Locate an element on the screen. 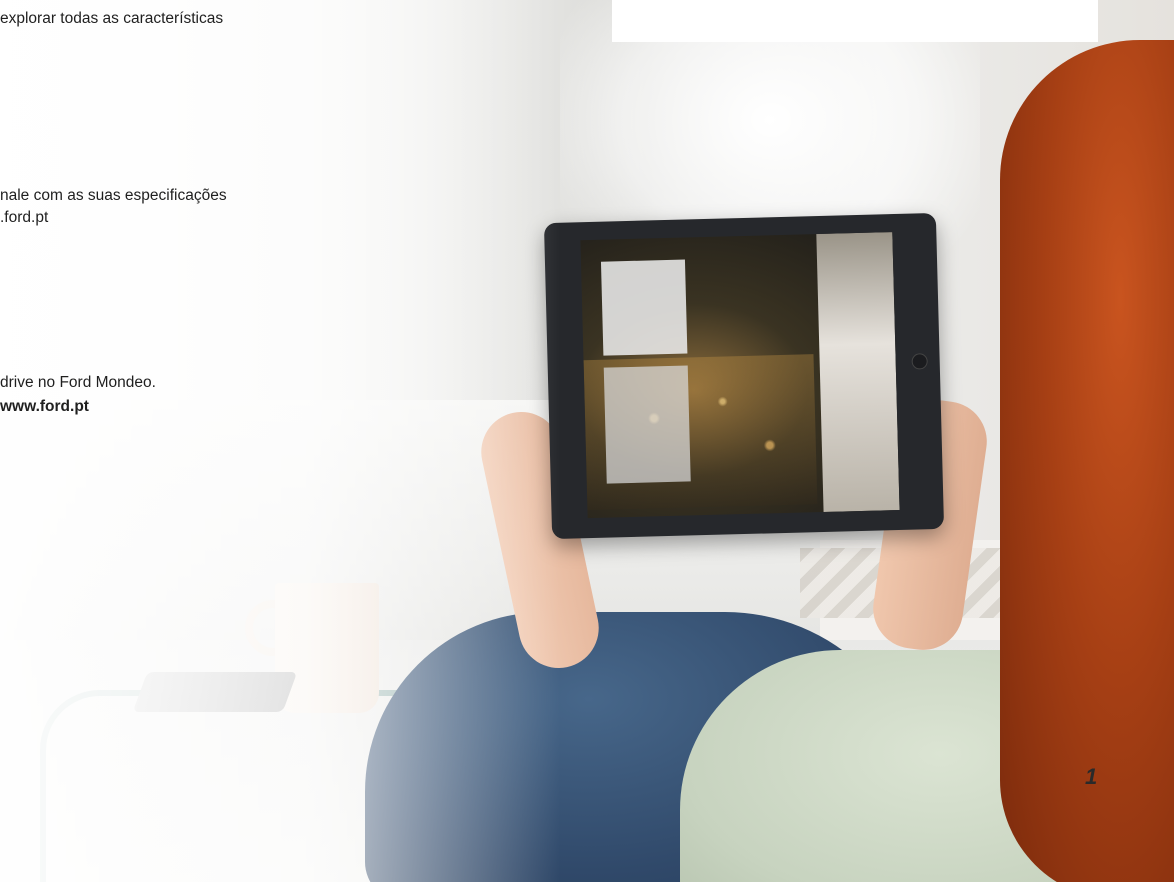  tablet-device is located at coordinates (744, 376).